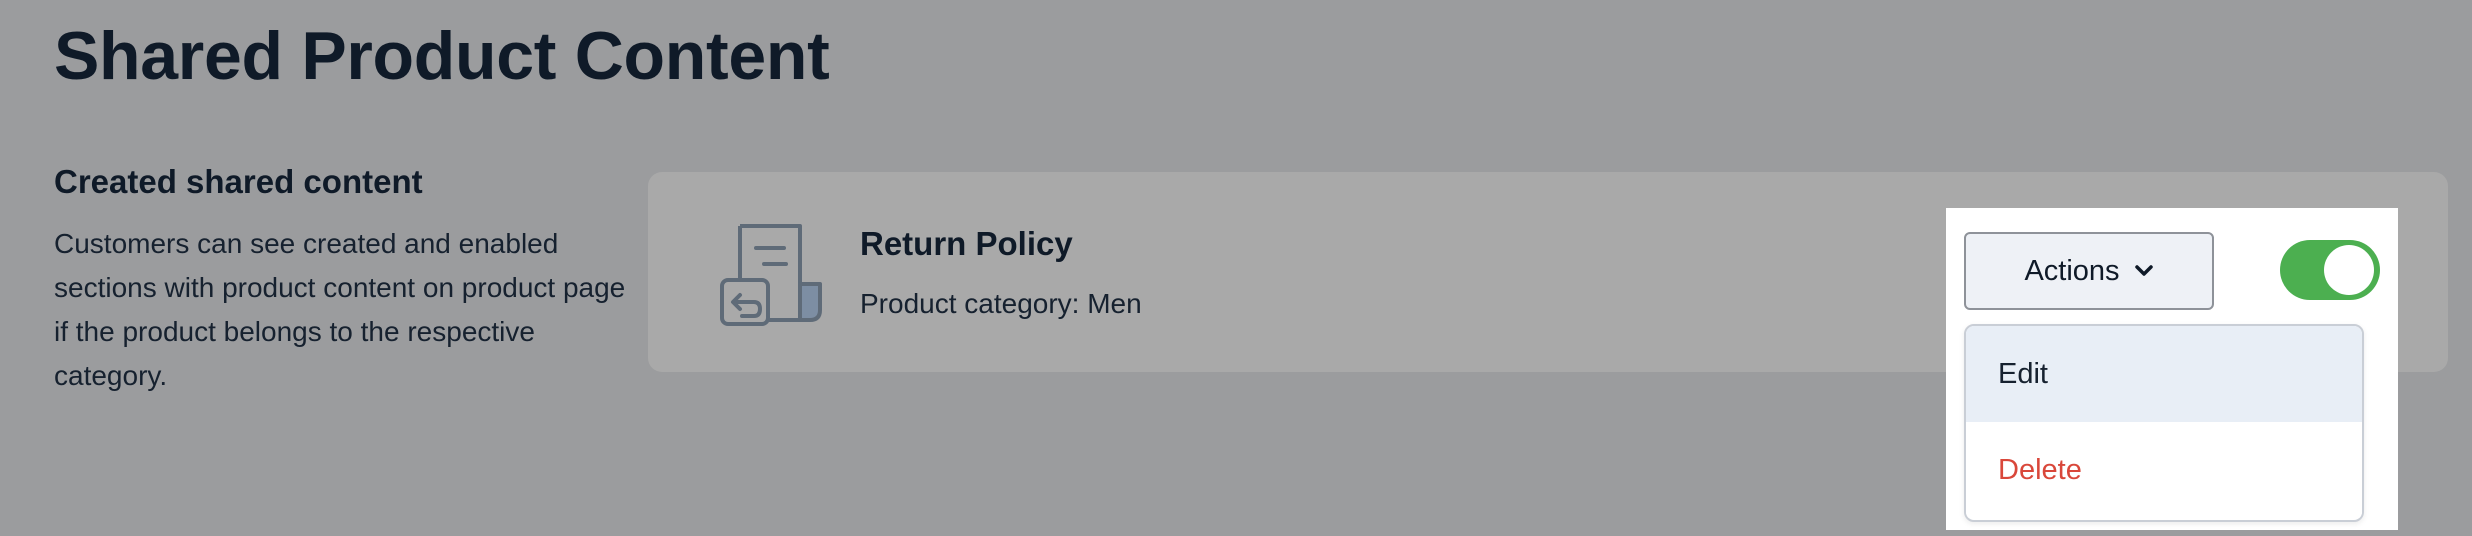 This screenshot has height=536, width=2472. I want to click on enable-toggle, so click(2330, 270).